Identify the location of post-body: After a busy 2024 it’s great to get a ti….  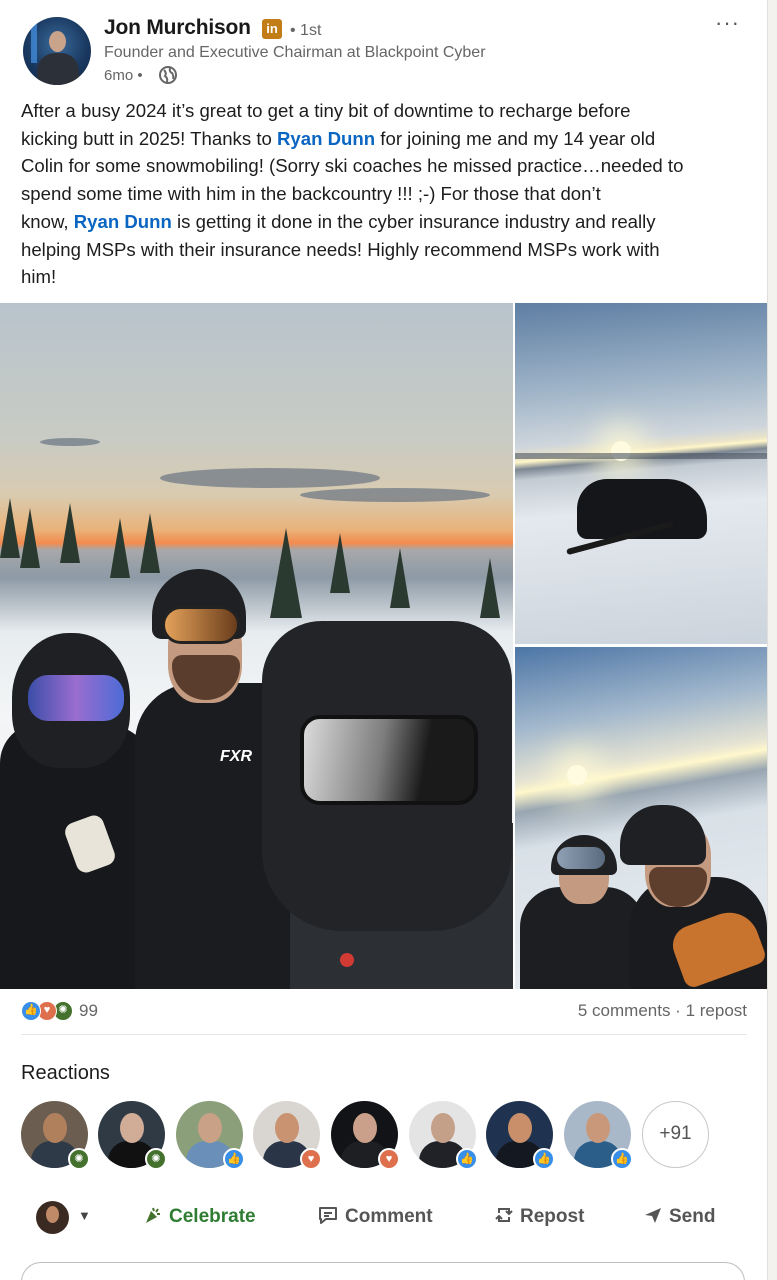
(386, 194).